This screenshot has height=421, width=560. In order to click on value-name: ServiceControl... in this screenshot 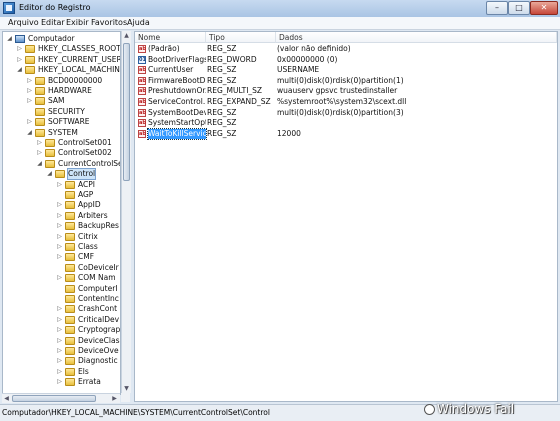, I will do `click(177, 102)`.